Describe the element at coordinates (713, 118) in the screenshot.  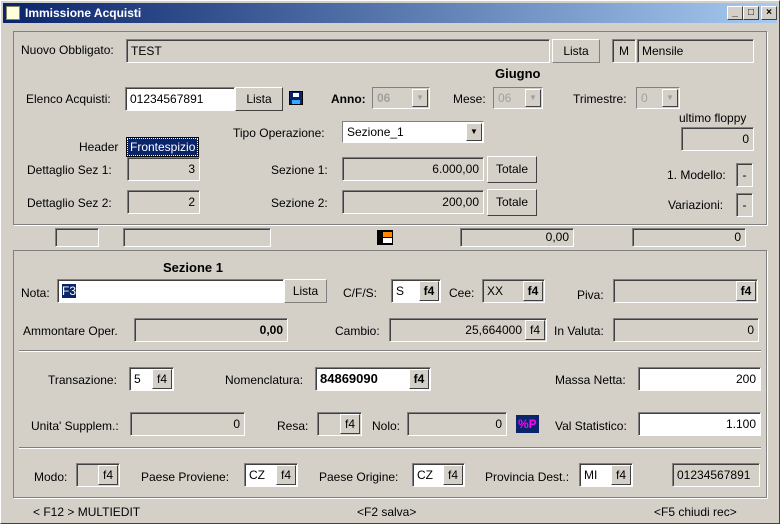
I see `ultimo-floppy-label: ultimo floppy` at that location.